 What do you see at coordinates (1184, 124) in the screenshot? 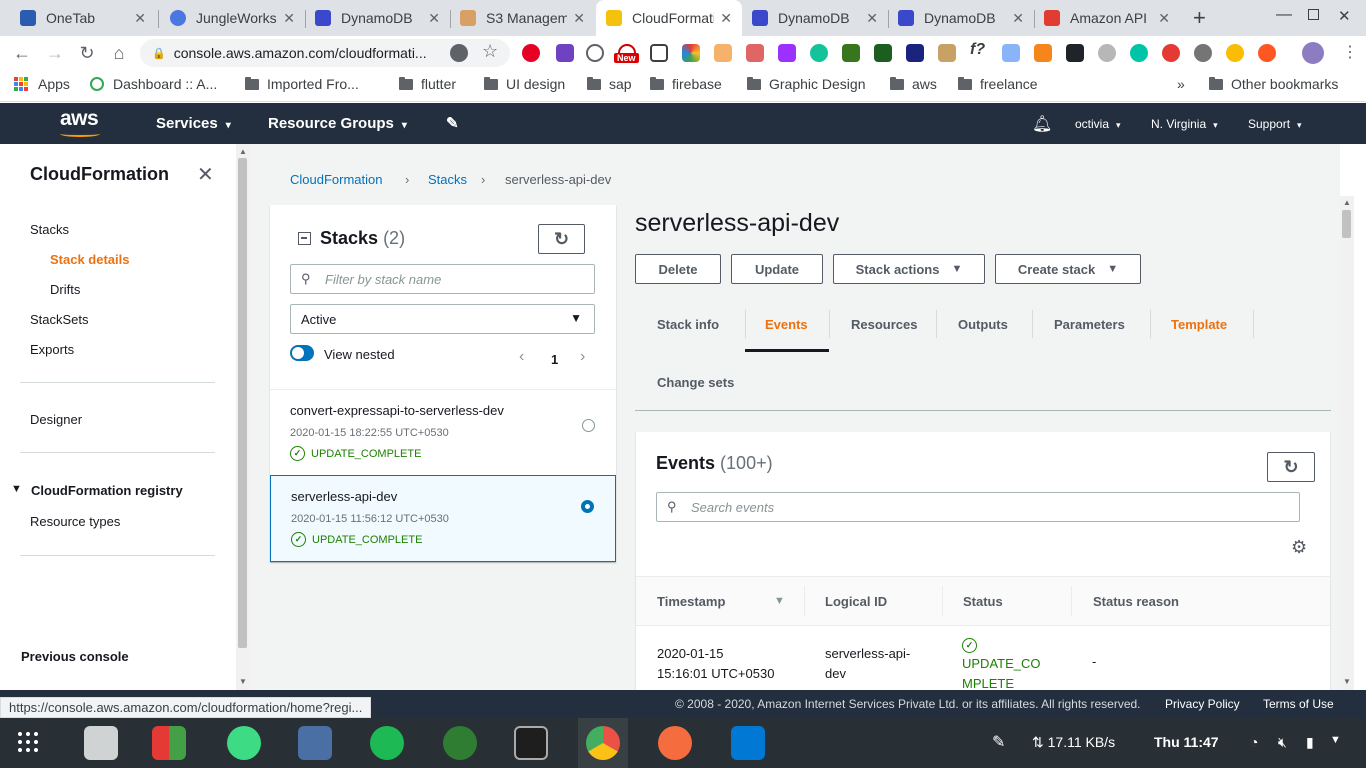
I see `region-menu: N. Virginia ▾` at bounding box center [1184, 124].